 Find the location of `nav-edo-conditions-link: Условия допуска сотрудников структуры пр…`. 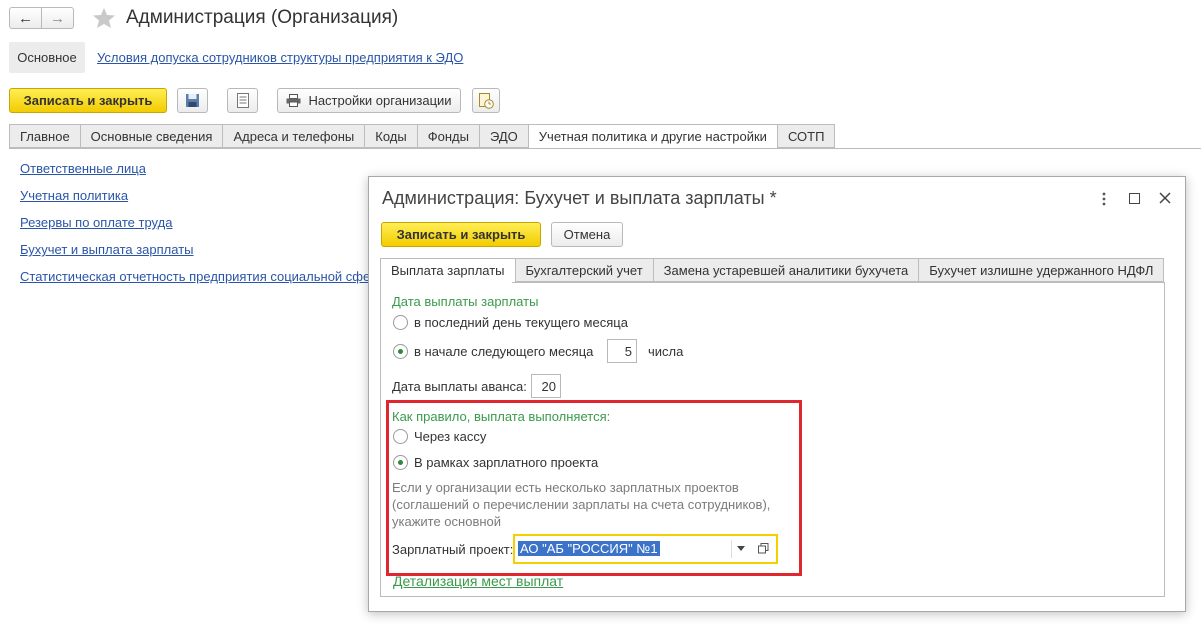

nav-edo-conditions-link: Условия допуска сотрудников структуры пр… is located at coordinates (280, 57).